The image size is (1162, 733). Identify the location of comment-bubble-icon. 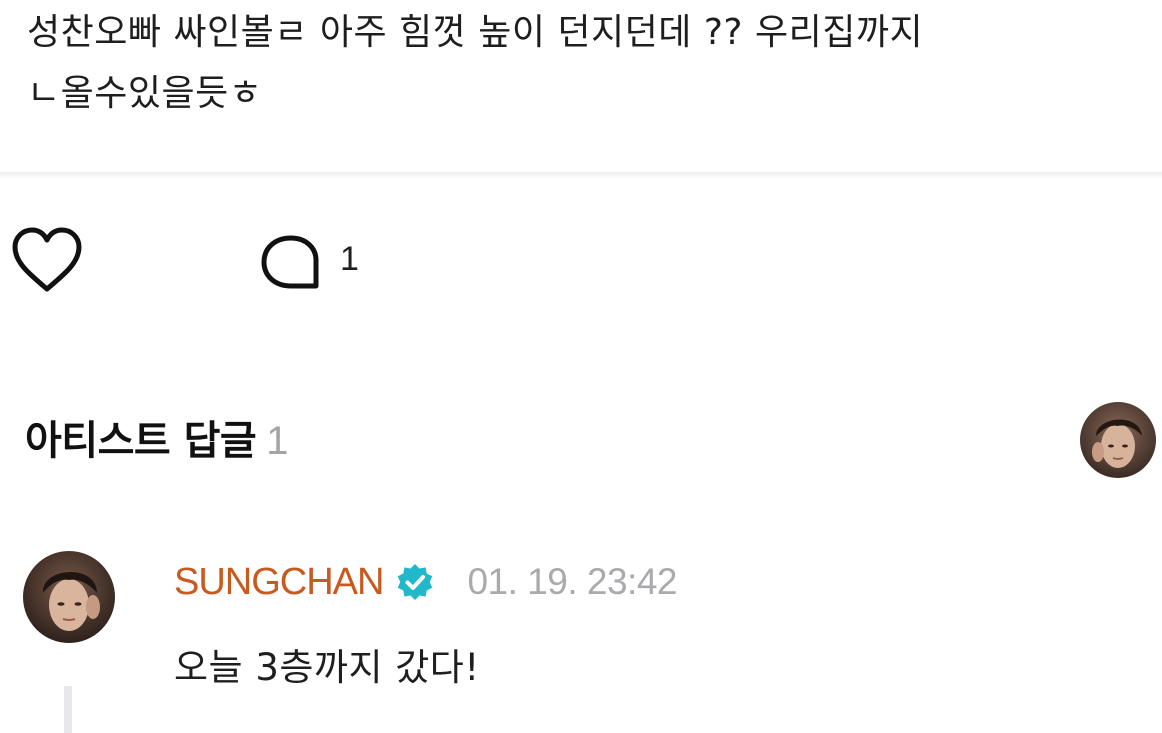
(290, 262).